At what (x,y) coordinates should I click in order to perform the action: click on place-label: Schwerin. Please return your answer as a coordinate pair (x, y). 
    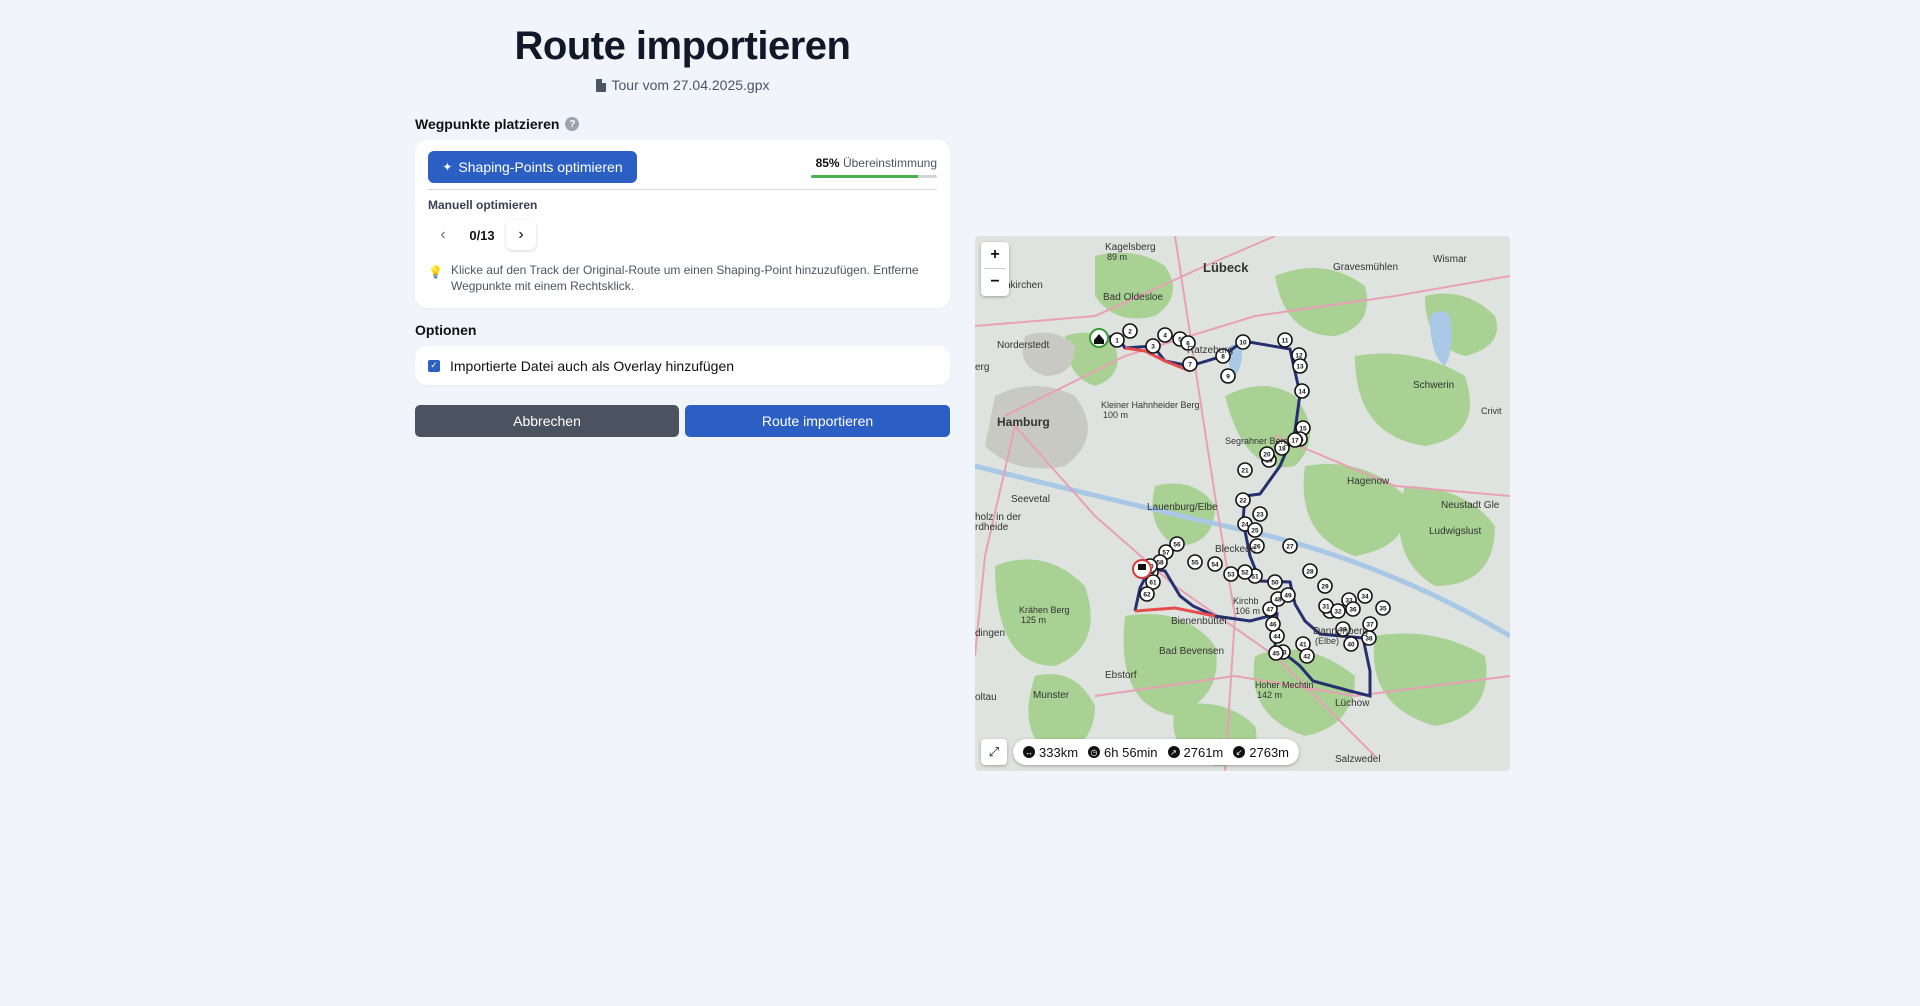
    Looking at the image, I should click on (1433, 385).